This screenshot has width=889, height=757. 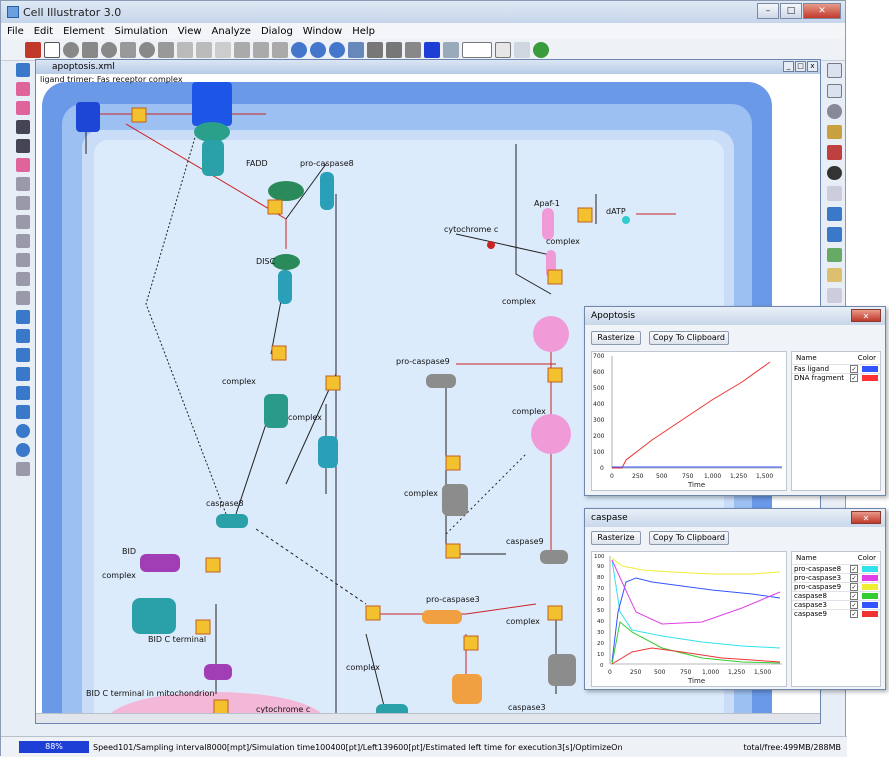 What do you see at coordinates (834, 173) in the screenshot?
I see `eye-icon` at bounding box center [834, 173].